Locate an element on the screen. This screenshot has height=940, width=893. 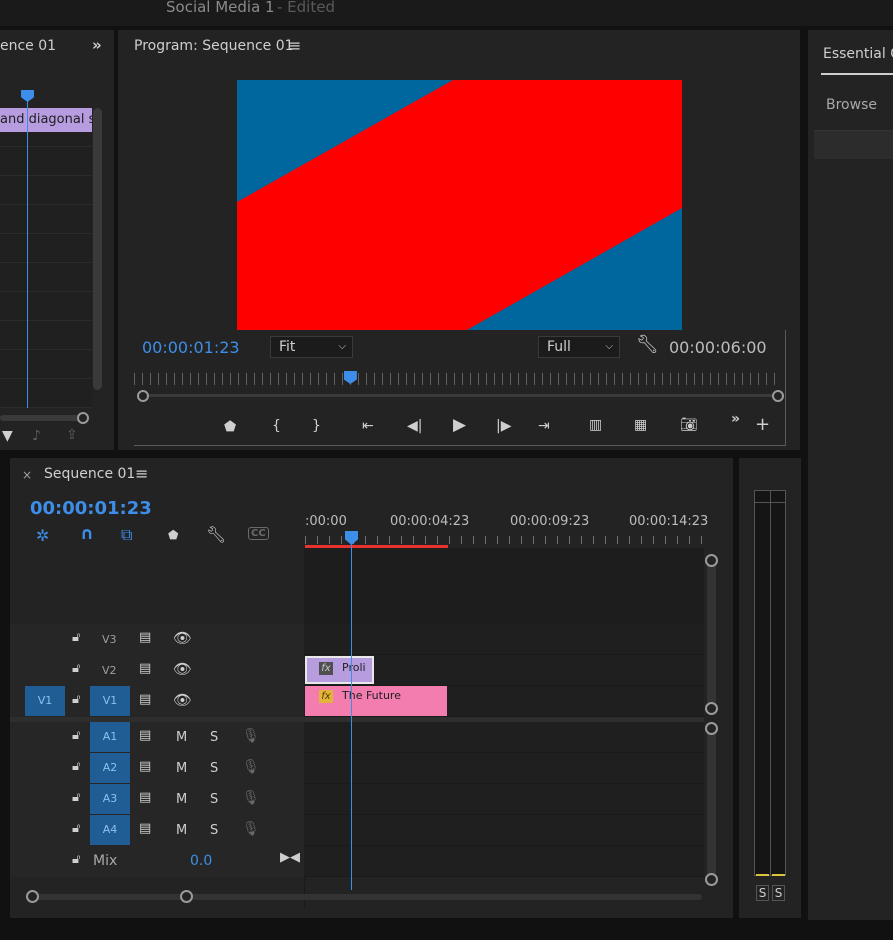
timeline-hscroll is located at coordinates (367, 897).